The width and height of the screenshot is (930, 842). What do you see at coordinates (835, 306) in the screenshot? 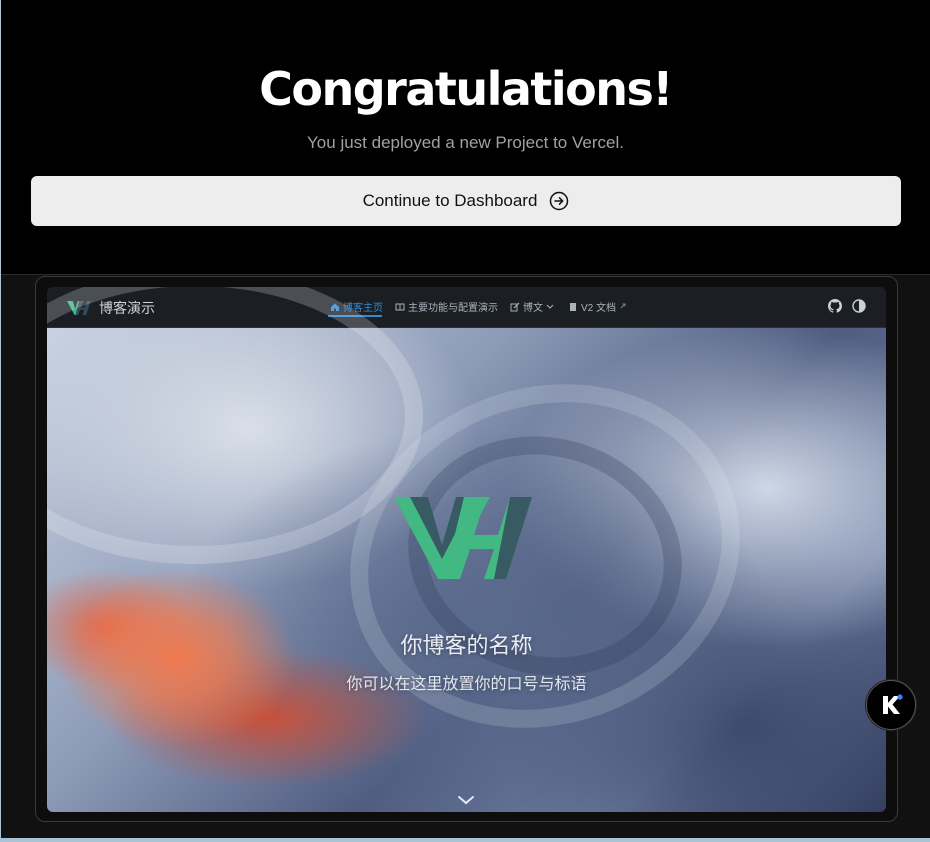
I see `github-icon` at bounding box center [835, 306].